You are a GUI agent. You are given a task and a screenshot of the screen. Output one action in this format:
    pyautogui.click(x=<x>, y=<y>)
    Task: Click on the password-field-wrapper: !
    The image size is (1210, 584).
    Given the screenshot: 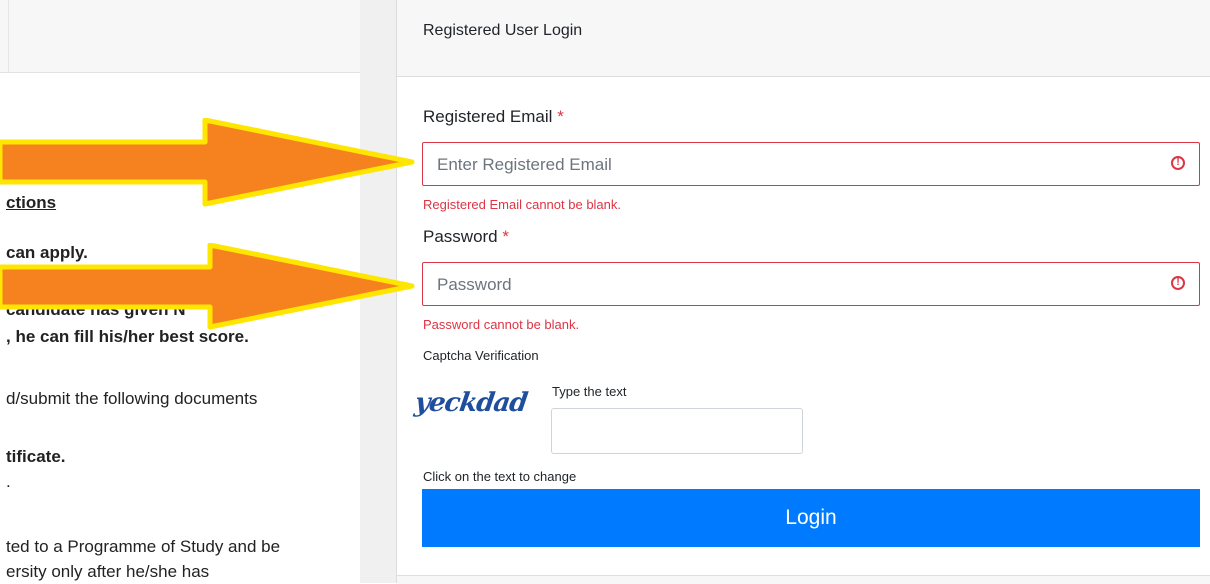 What is the action you would take?
    pyautogui.click(x=811, y=284)
    